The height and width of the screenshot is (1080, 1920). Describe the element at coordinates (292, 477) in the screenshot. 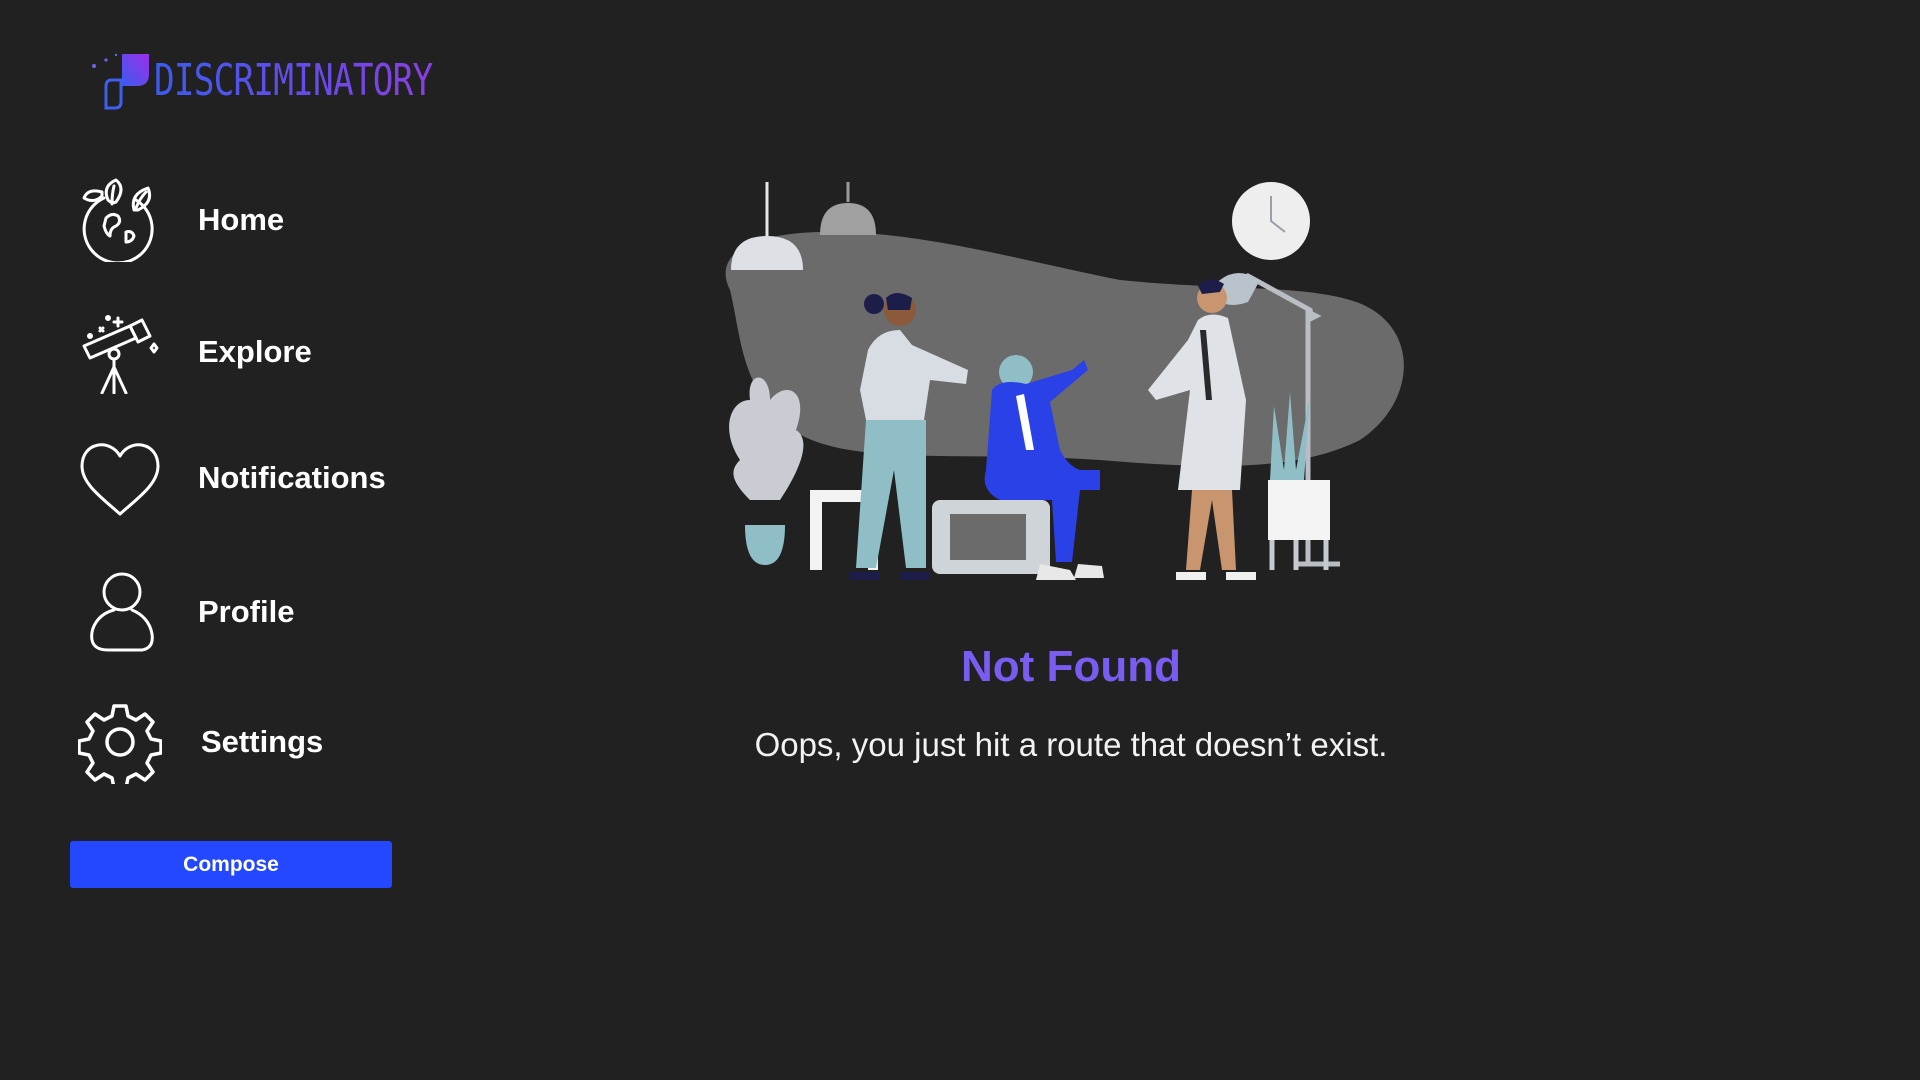

I see `sidebar-item-label: Notifications` at that location.